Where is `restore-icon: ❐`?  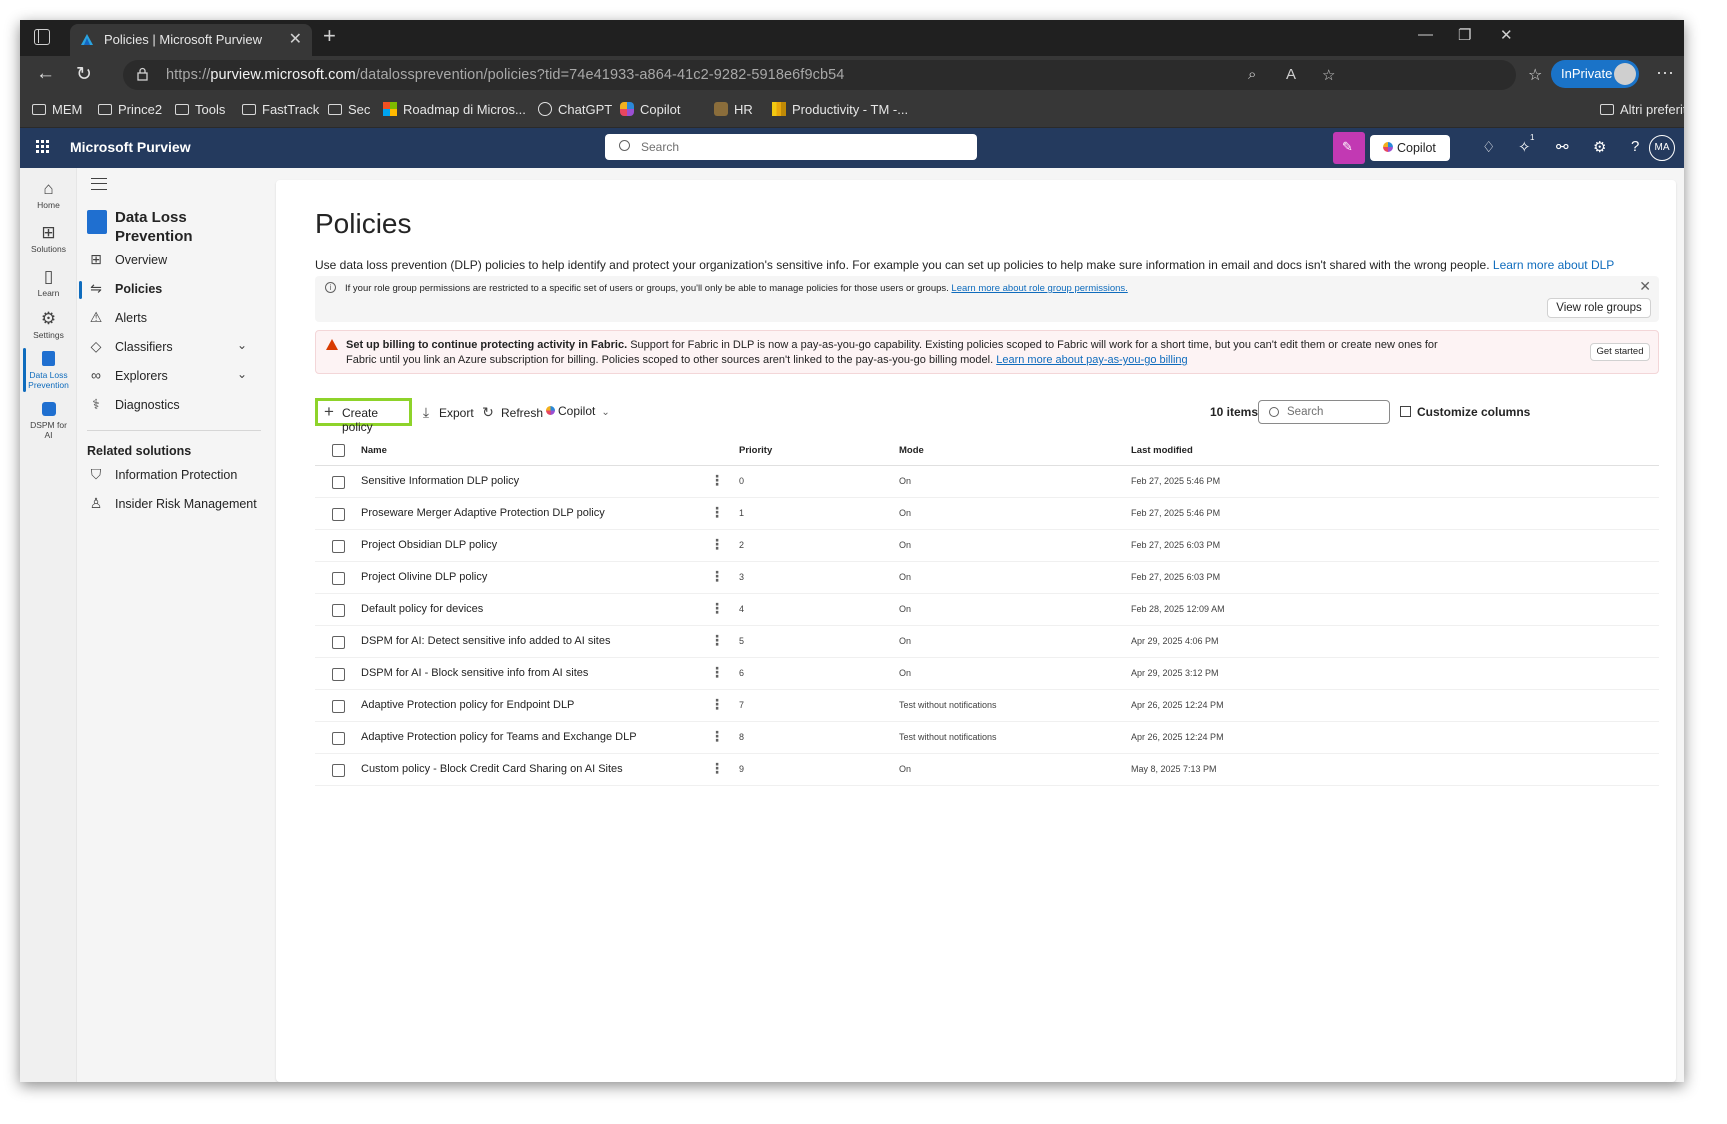 restore-icon: ❐ is located at coordinates (1464, 35).